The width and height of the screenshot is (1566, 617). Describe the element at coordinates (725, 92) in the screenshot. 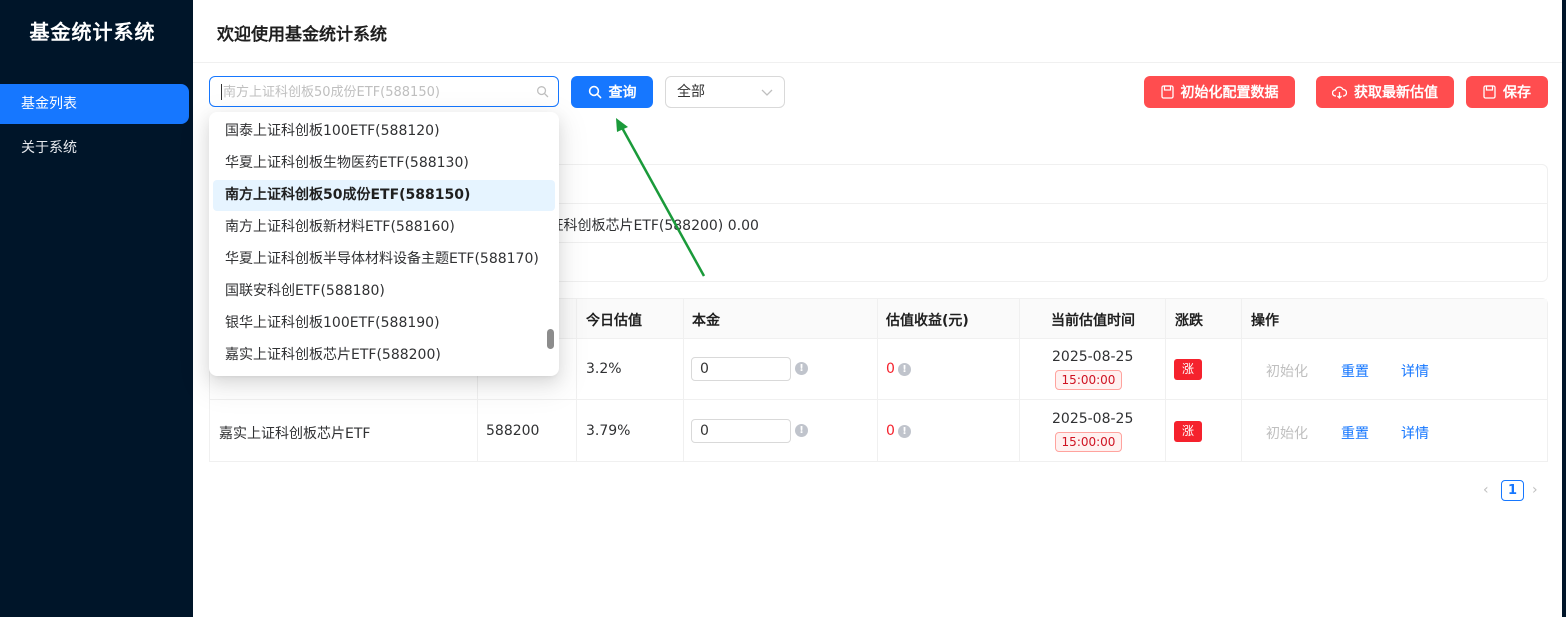

I see `filter-select: 全部` at that location.